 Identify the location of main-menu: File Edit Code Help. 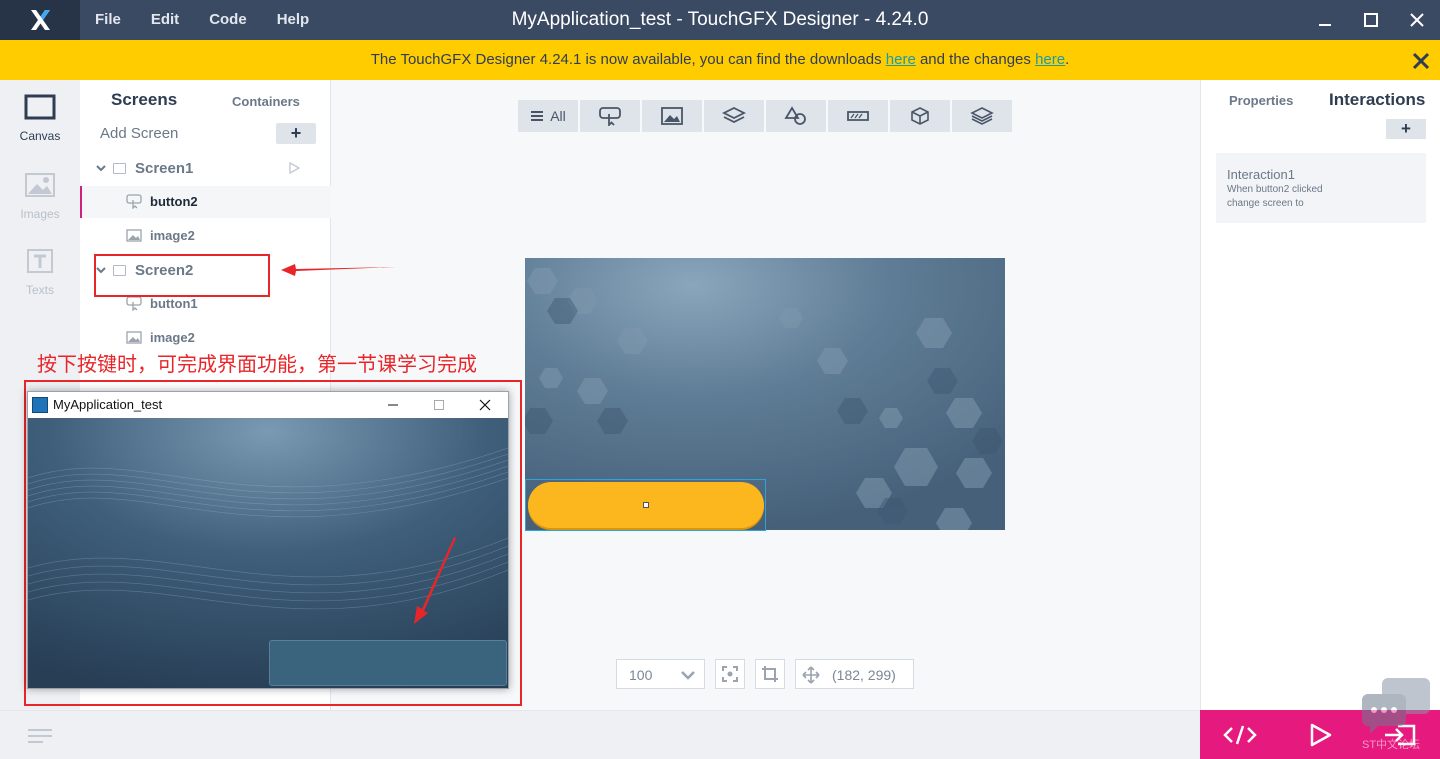
(202, 20).